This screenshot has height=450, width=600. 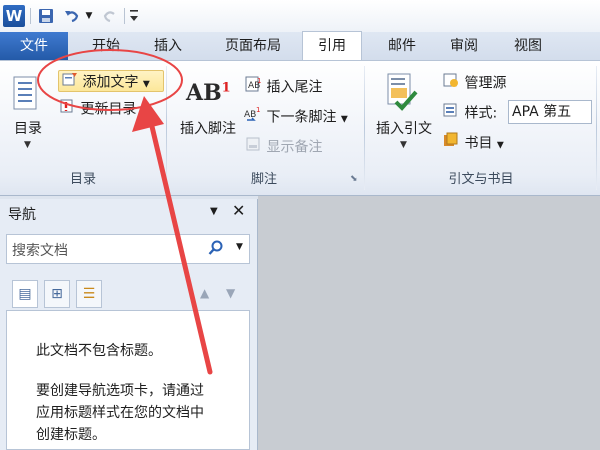 What do you see at coordinates (40, 250) in the screenshot?
I see `search-input: 搜索文档` at bounding box center [40, 250].